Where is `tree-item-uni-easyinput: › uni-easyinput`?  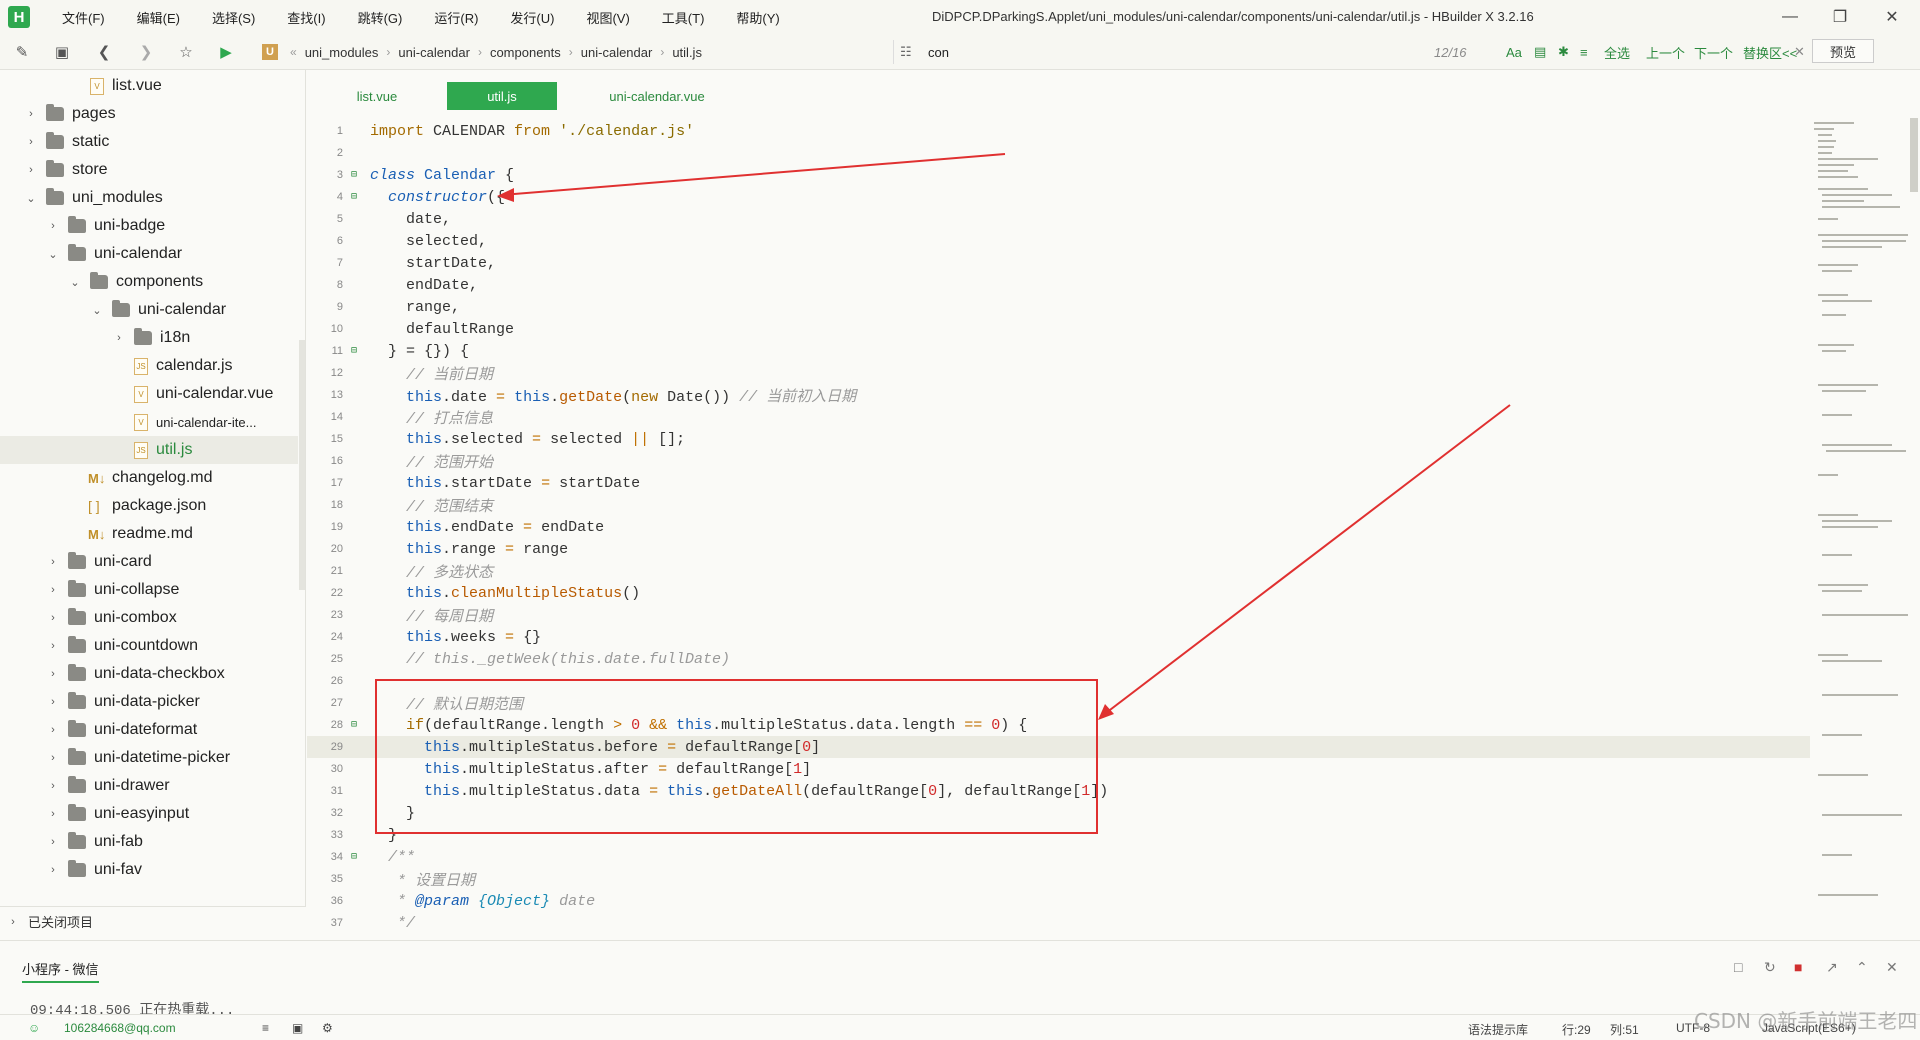
tree-item-uni-easyinput: › uni-easyinput is located at coordinates (149, 814).